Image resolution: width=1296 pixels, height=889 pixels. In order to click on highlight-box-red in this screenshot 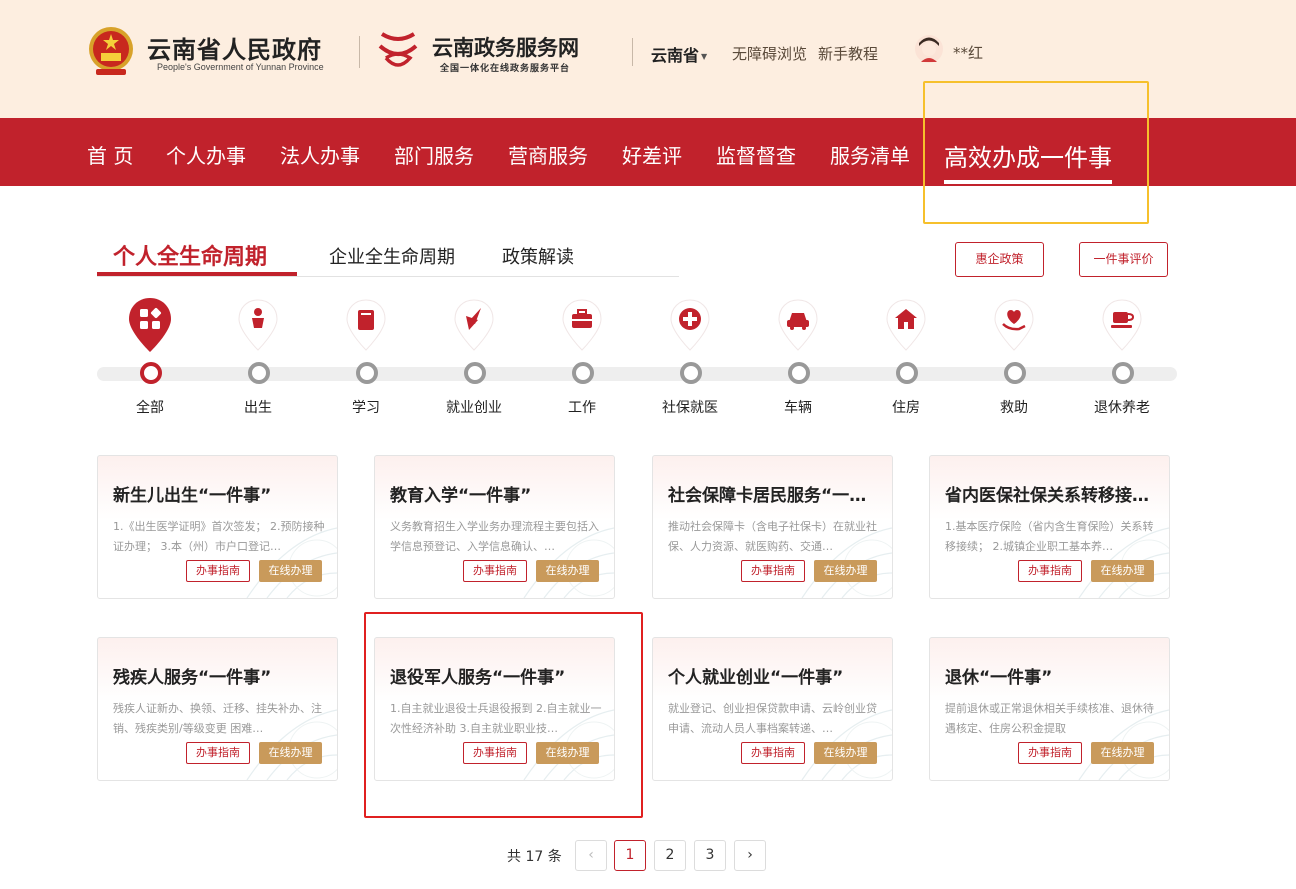, I will do `click(503, 715)`.